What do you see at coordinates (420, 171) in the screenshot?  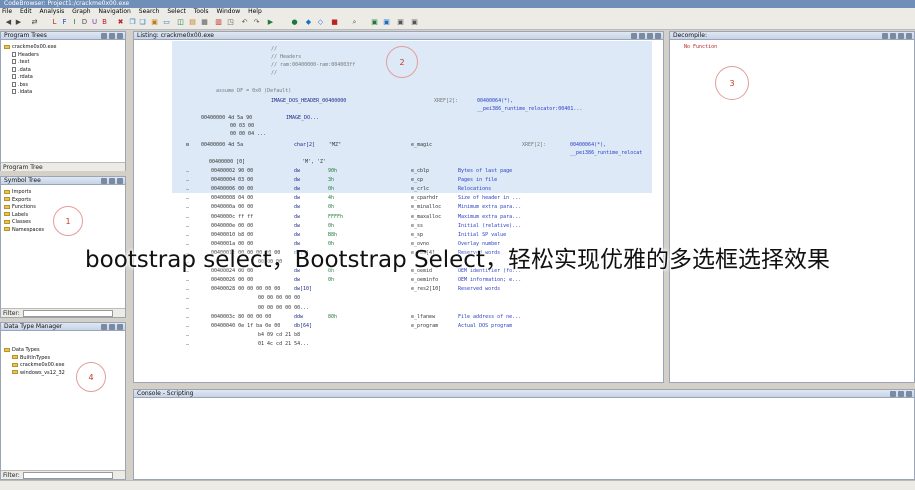 I see `row-field: e_cblp` at bounding box center [420, 171].